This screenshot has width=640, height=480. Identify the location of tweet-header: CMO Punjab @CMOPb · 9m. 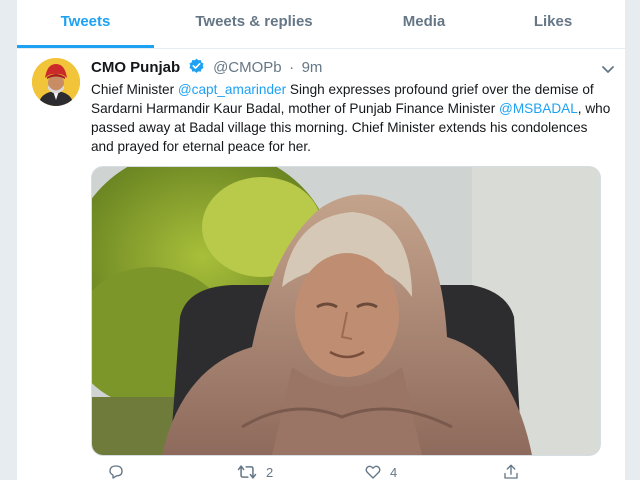
(206, 68).